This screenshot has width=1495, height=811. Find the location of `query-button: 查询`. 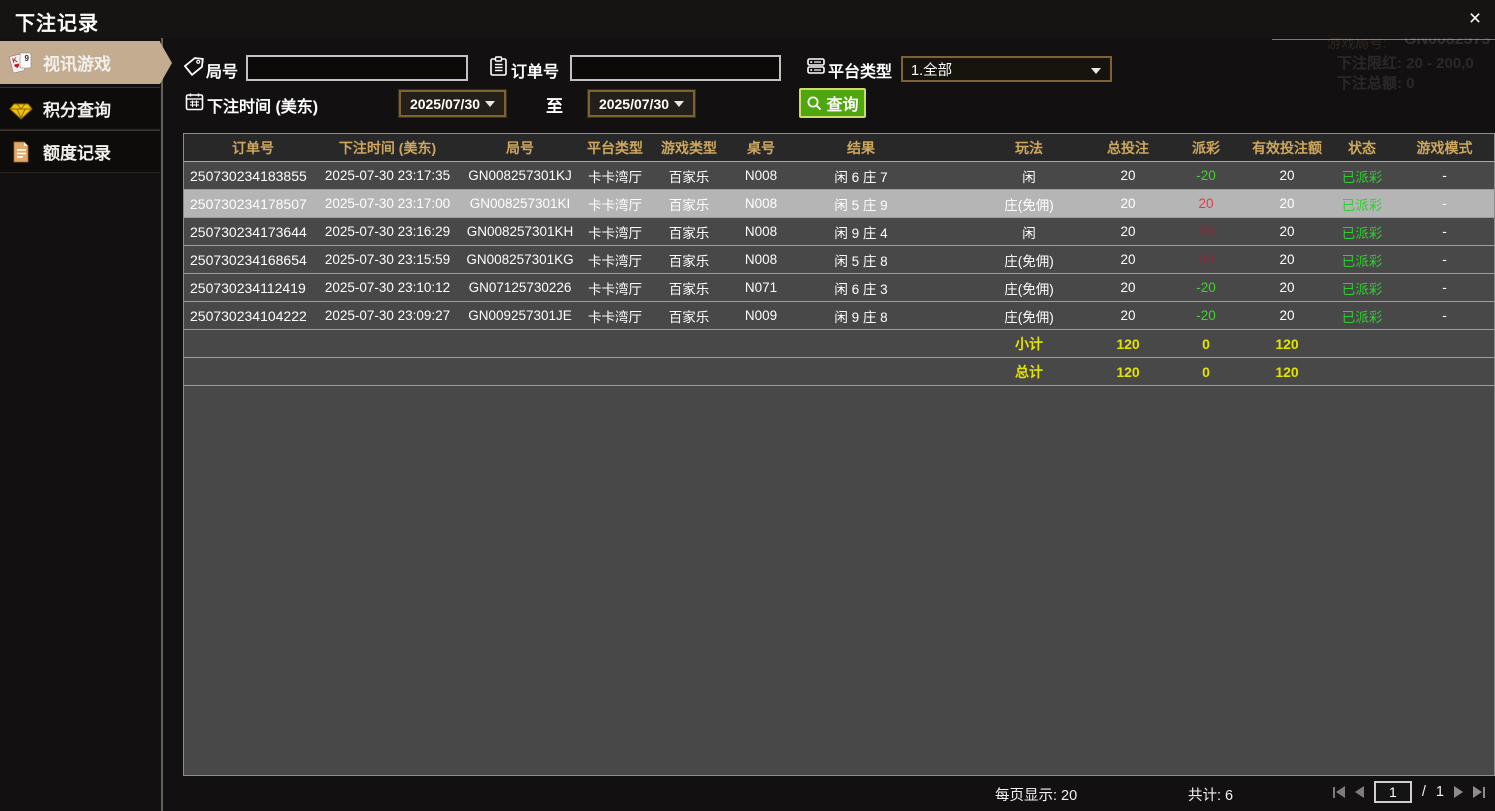

query-button: 查询 is located at coordinates (832, 103).